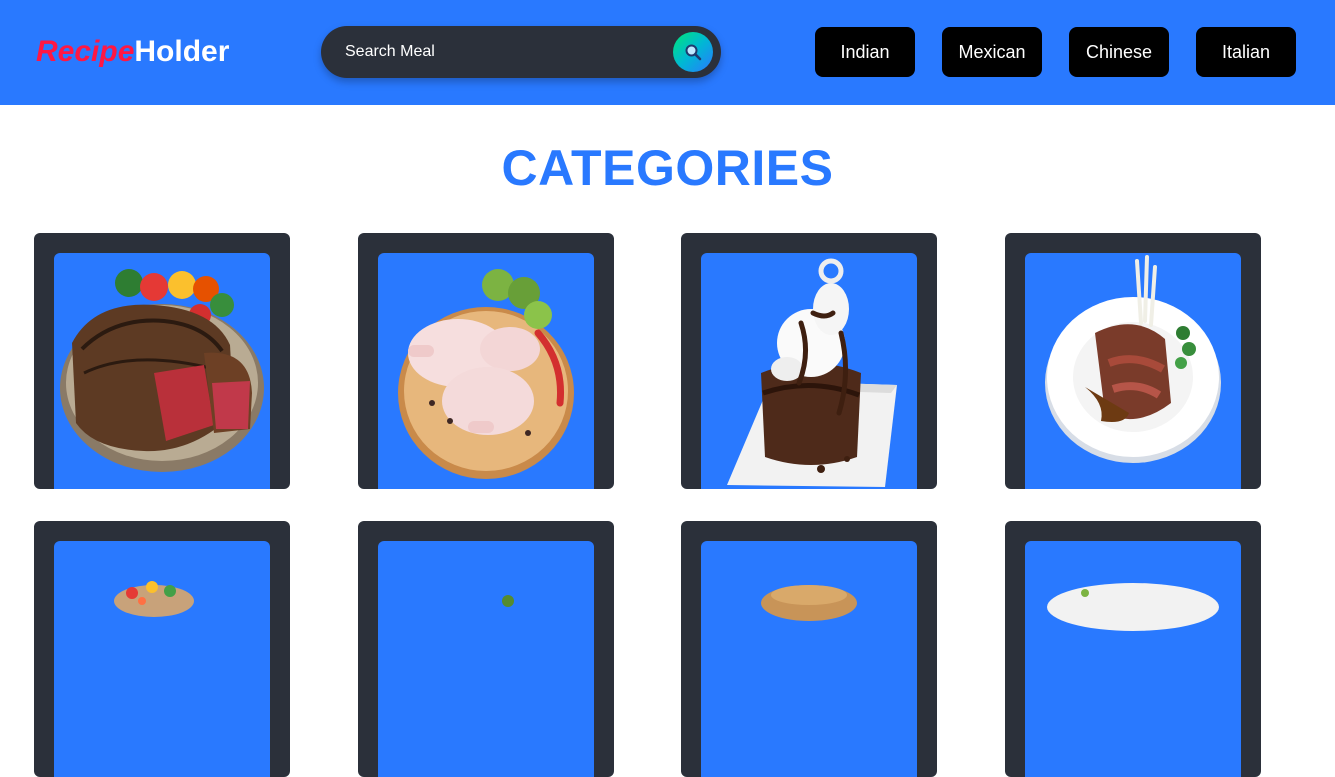 The height and width of the screenshot is (777, 1335). I want to click on logo-text-holder: Holder, so click(182, 51).